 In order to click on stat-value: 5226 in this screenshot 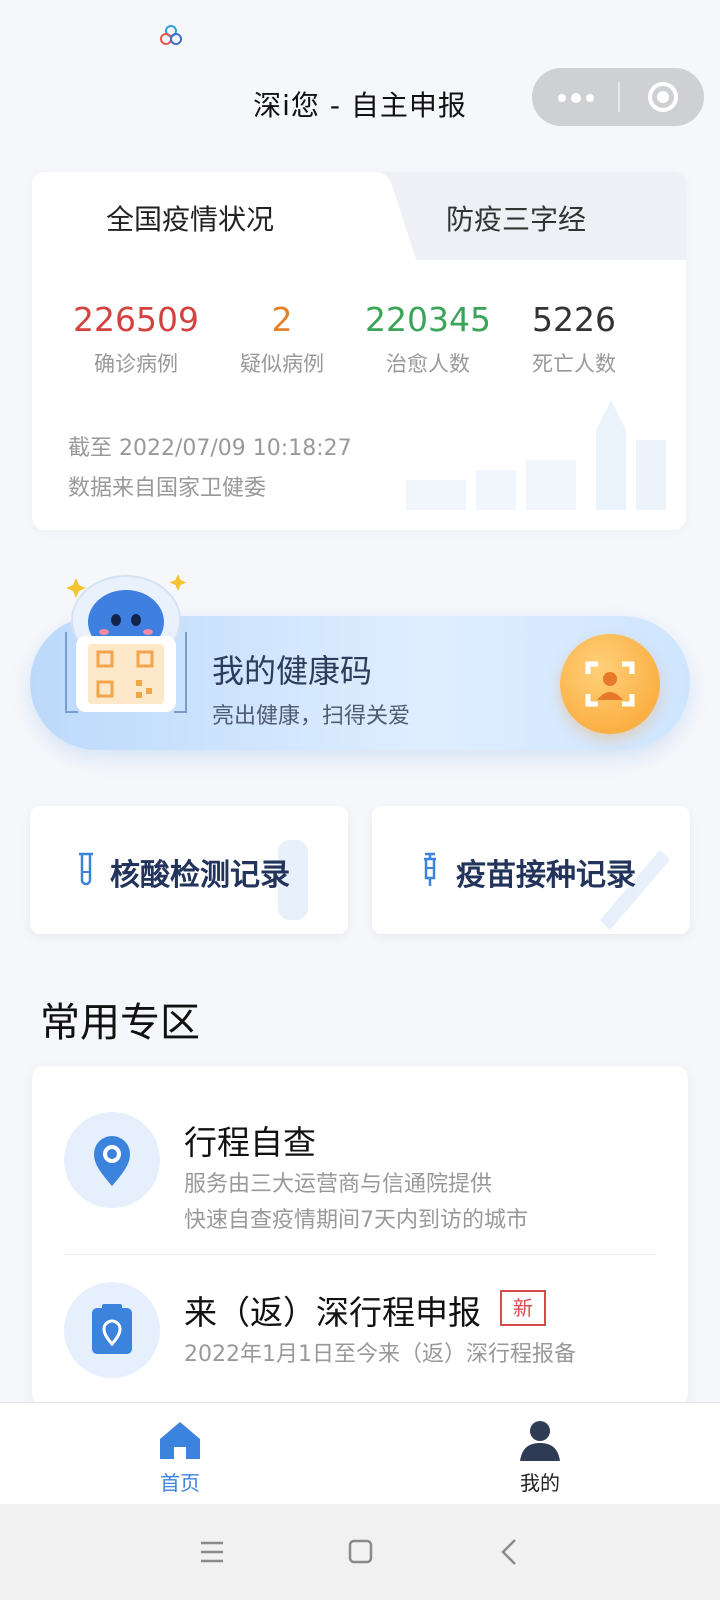, I will do `click(574, 319)`.